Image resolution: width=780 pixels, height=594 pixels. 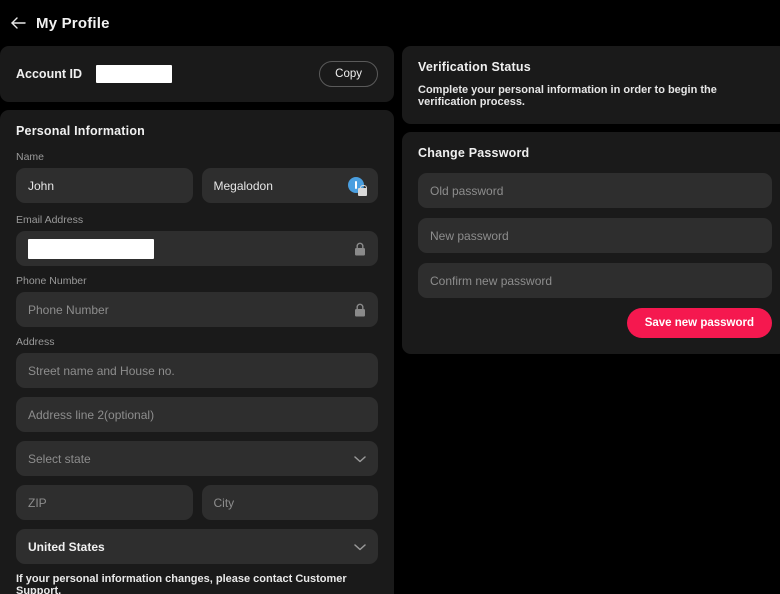 I want to click on city-input: City, so click(x=289, y=502).